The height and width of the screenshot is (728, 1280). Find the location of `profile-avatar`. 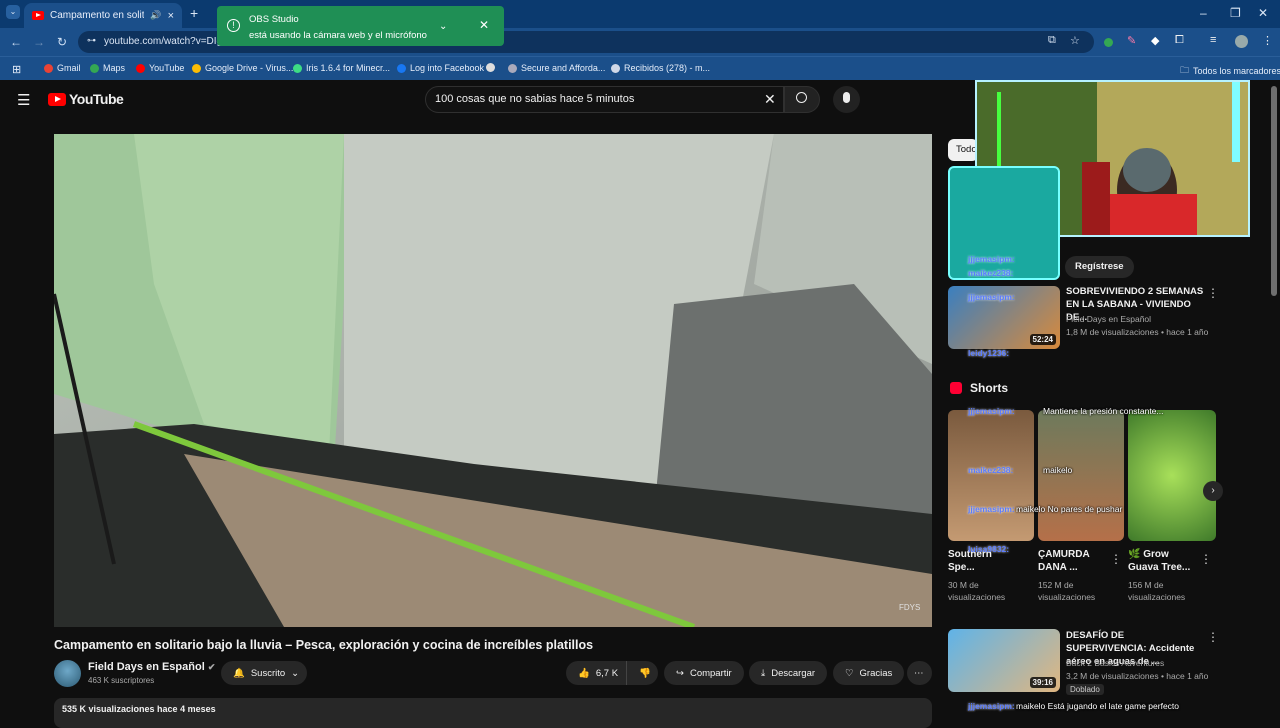

profile-avatar is located at coordinates (1241, 41).